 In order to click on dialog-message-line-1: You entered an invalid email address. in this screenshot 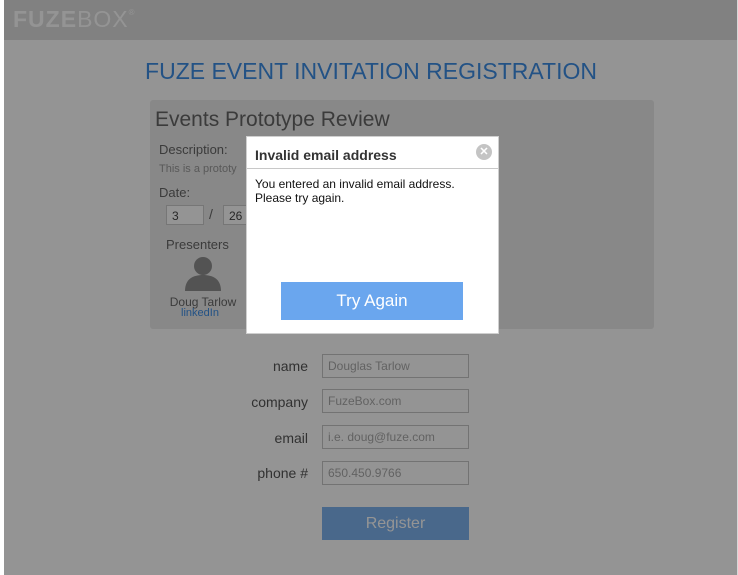, I will do `click(355, 184)`.